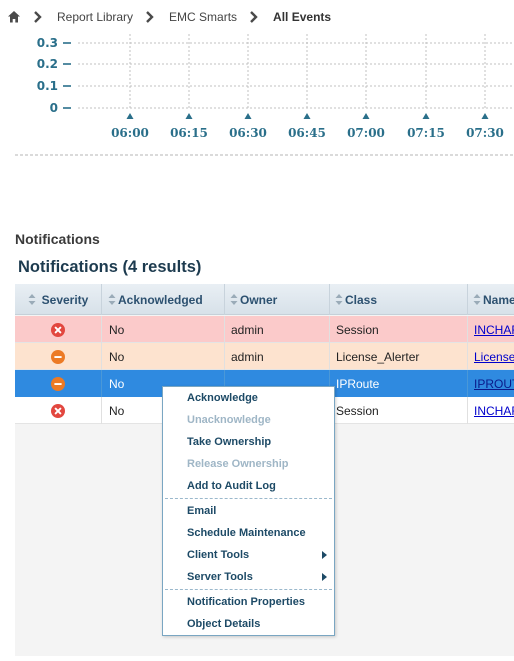 Image resolution: width=514 pixels, height=661 pixels. Describe the element at coordinates (485, 133) in the screenshot. I see `x-tick-label: 07:30` at that location.